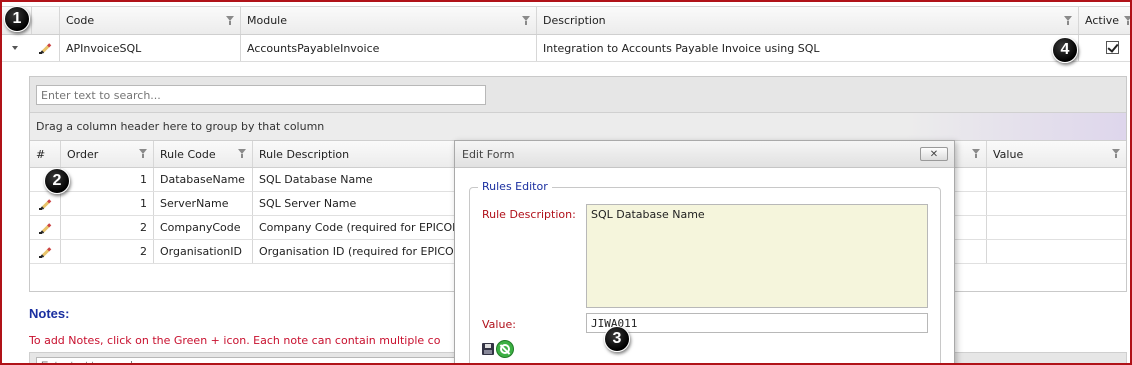 This screenshot has width=1132, height=365. Describe the element at coordinates (203, 203) in the screenshot. I see `row-rule-code: ServerName` at that location.